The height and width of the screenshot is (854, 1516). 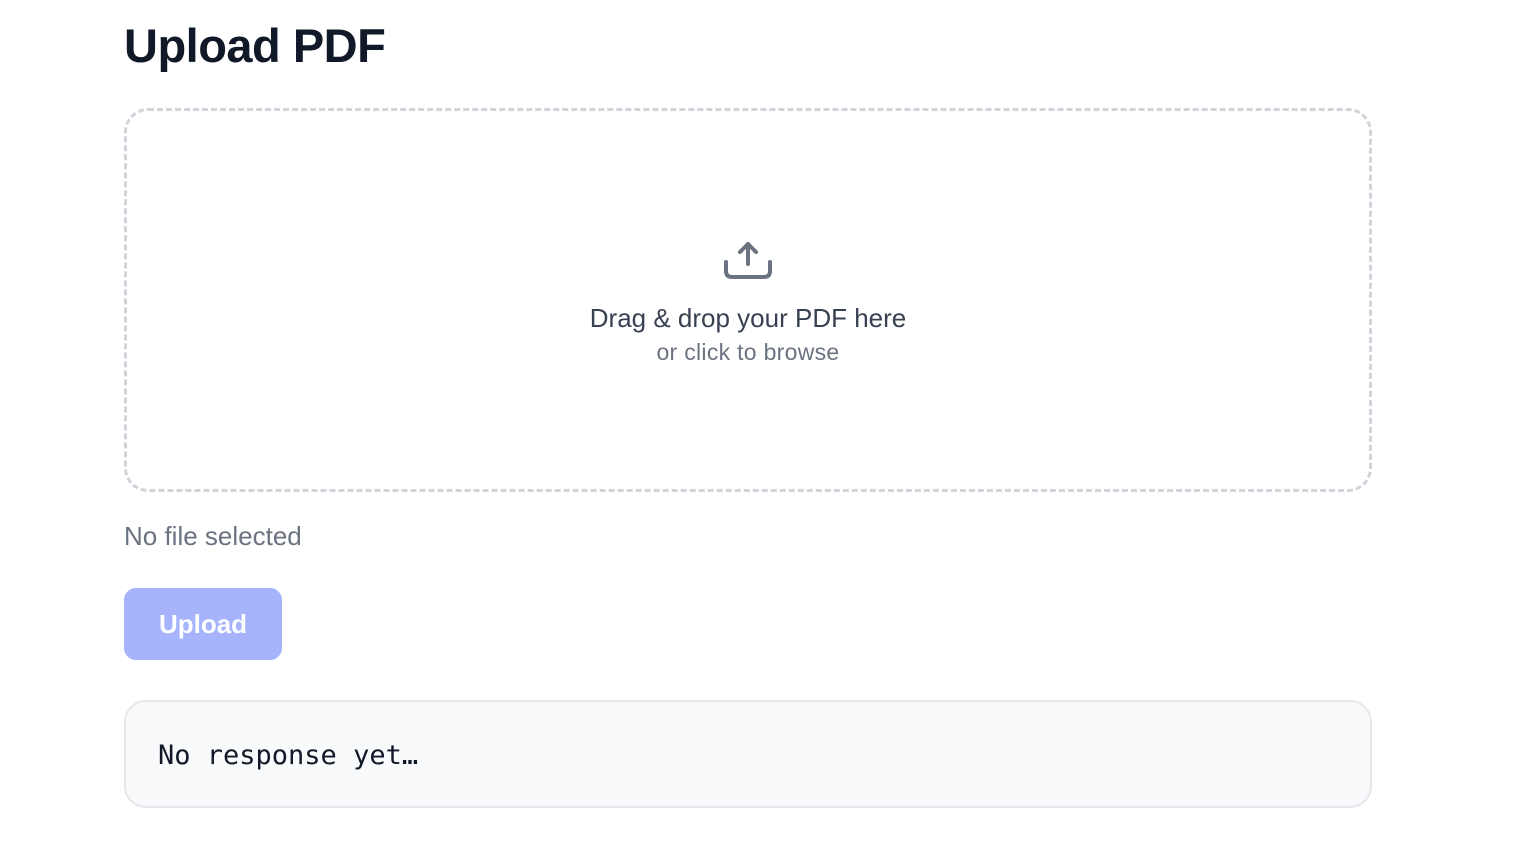 What do you see at coordinates (255, 45) in the screenshot?
I see `page-title: Upload PDF` at bounding box center [255, 45].